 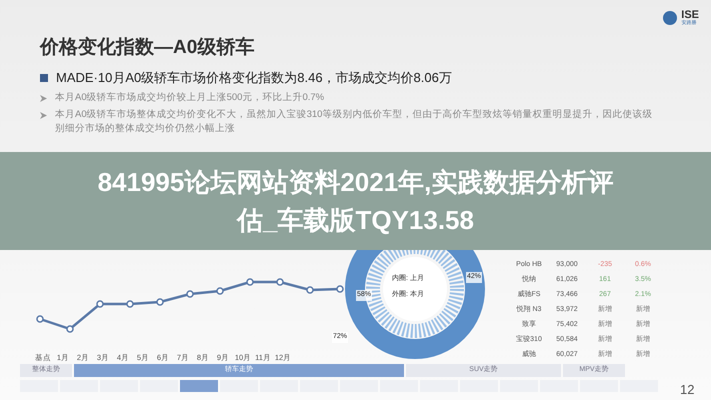 What do you see at coordinates (44, 78) in the screenshot?
I see `bullet-square` at bounding box center [44, 78].